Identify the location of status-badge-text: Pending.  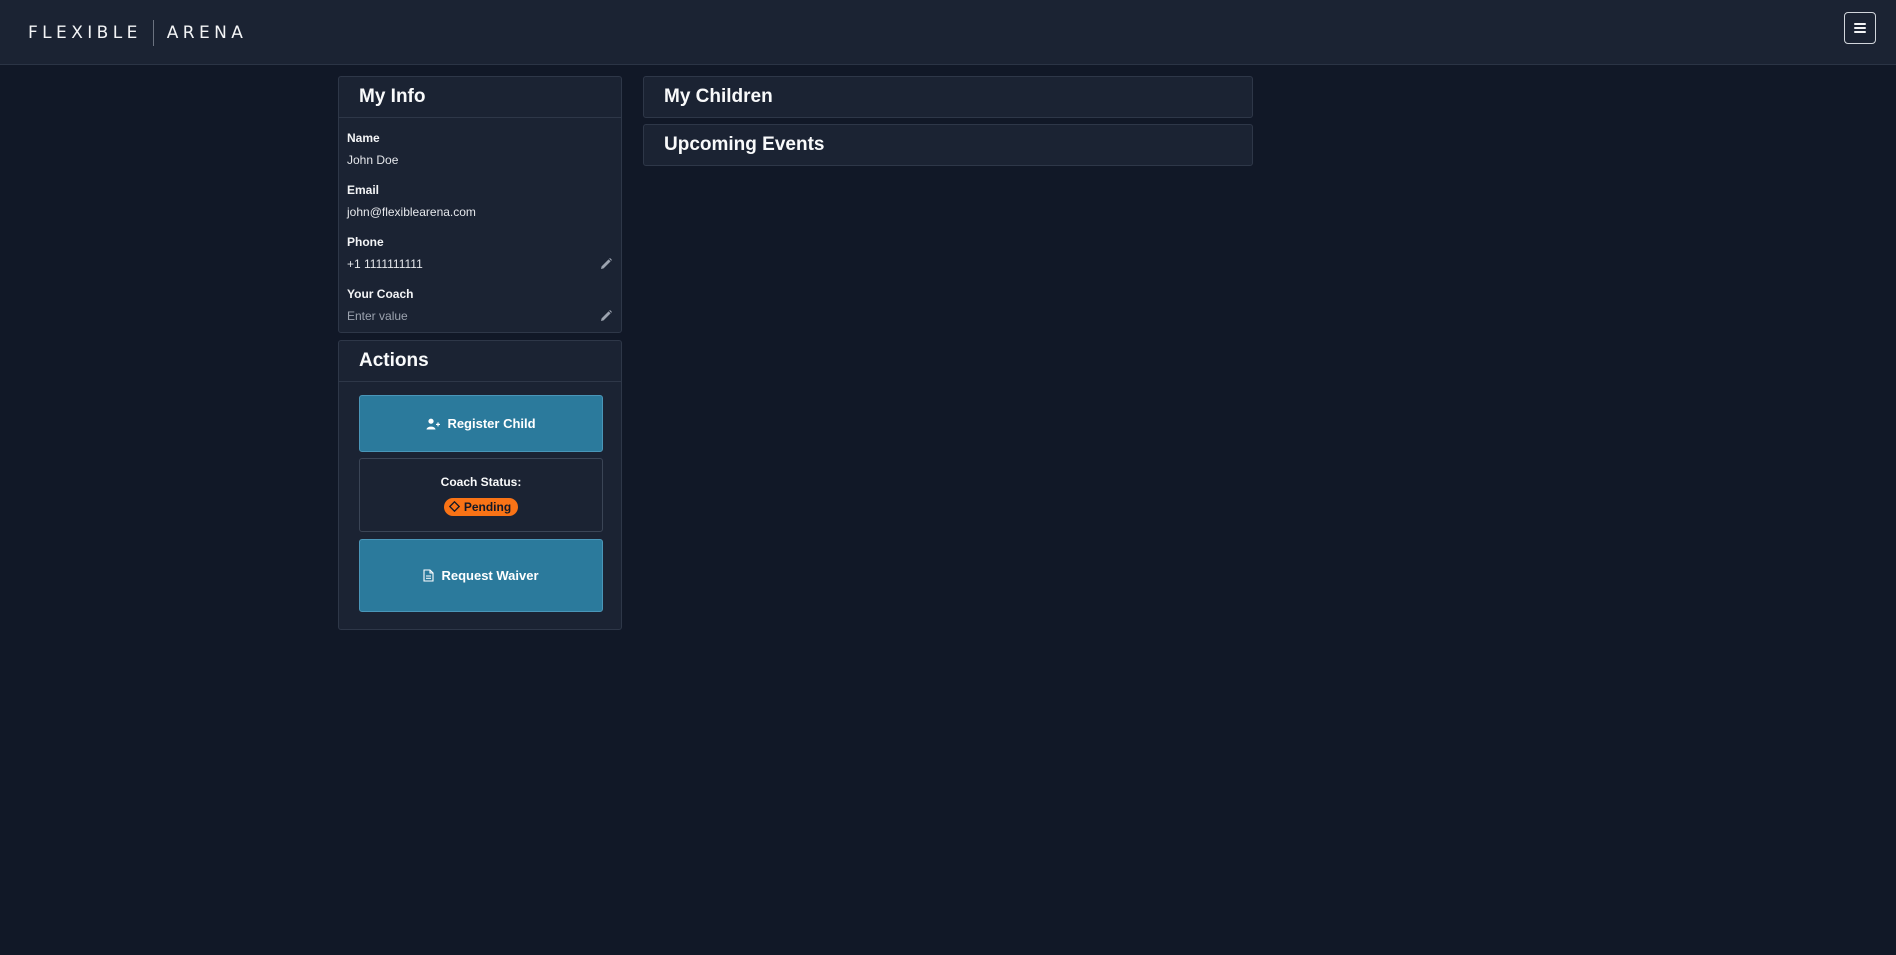
(487, 506).